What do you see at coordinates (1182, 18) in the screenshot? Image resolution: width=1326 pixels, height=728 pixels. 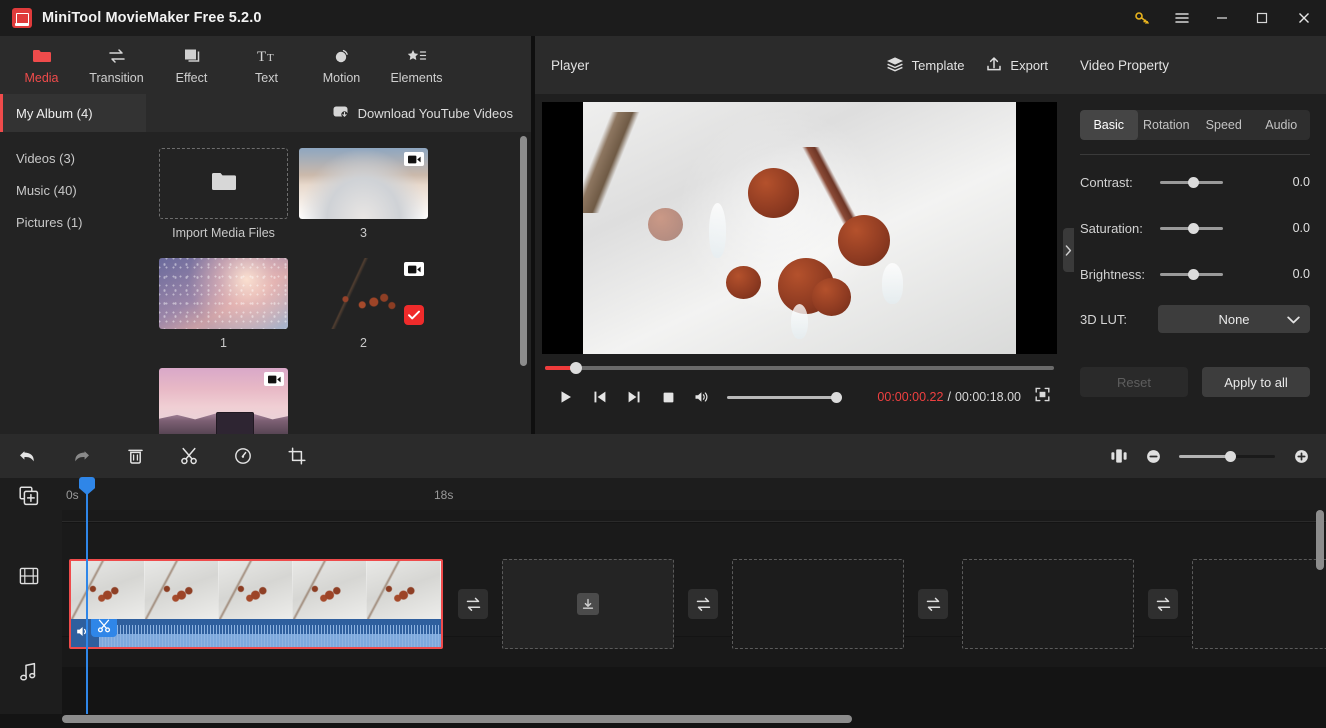 I see `menu-icon` at bounding box center [1182, 18].